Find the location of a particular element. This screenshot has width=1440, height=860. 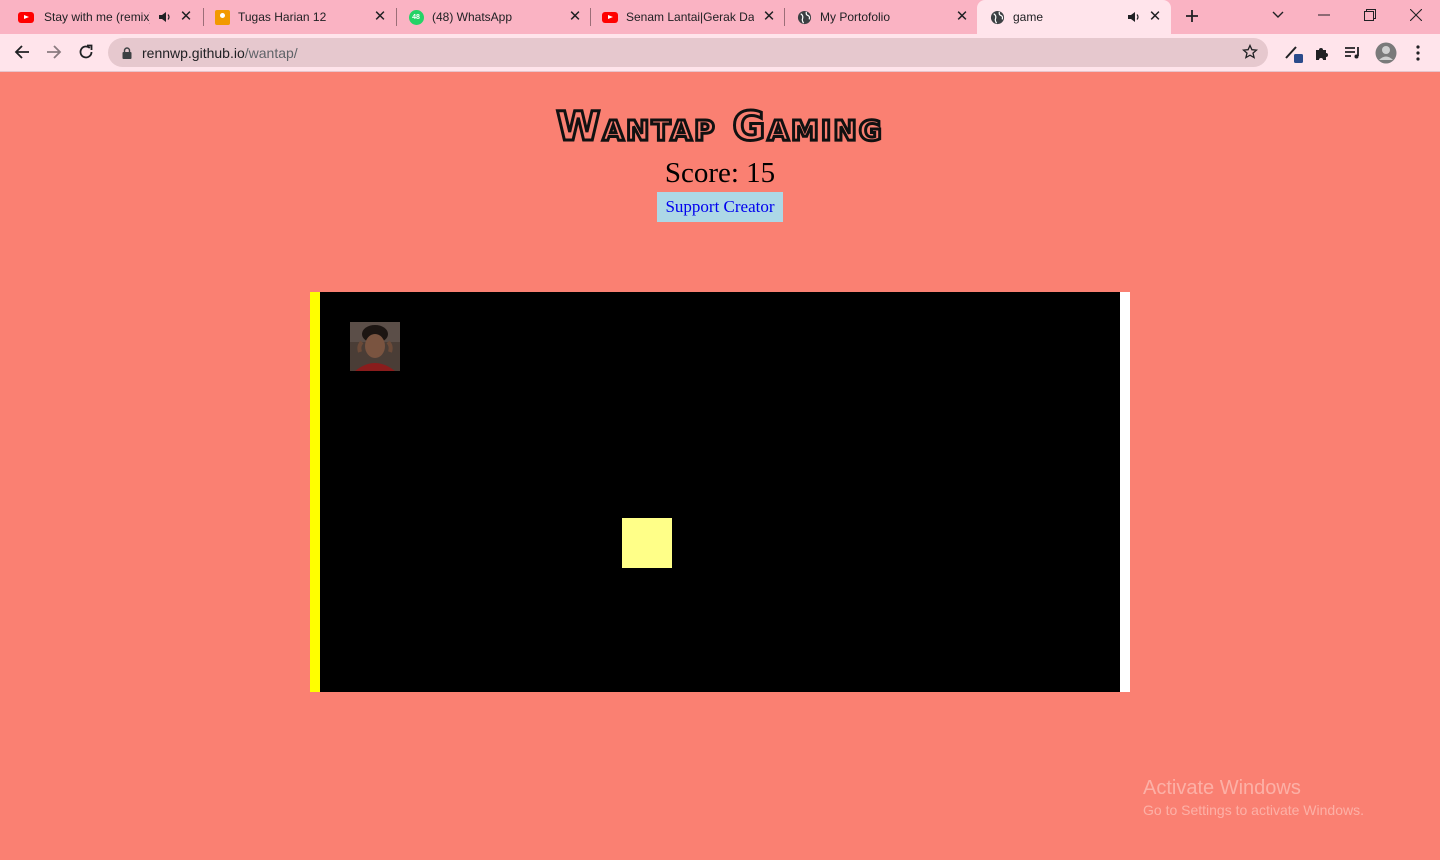

close-window-icon is located at coordinates (1416, 15).